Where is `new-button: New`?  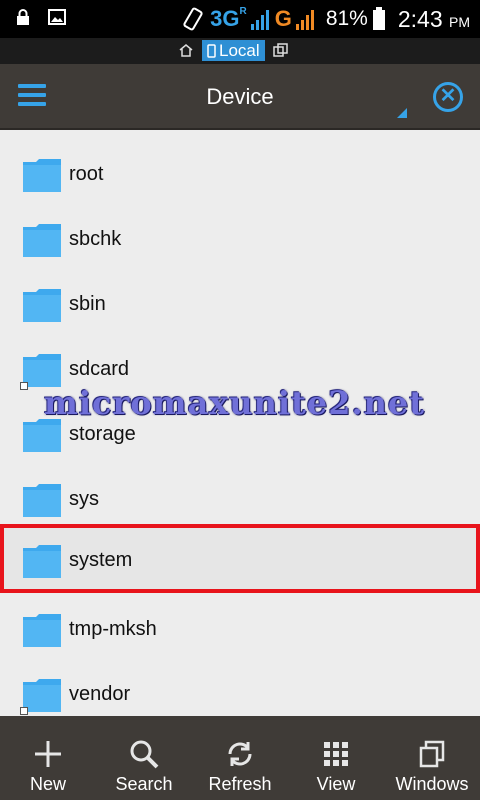
new-button: New is located at coordinates (48, 758).